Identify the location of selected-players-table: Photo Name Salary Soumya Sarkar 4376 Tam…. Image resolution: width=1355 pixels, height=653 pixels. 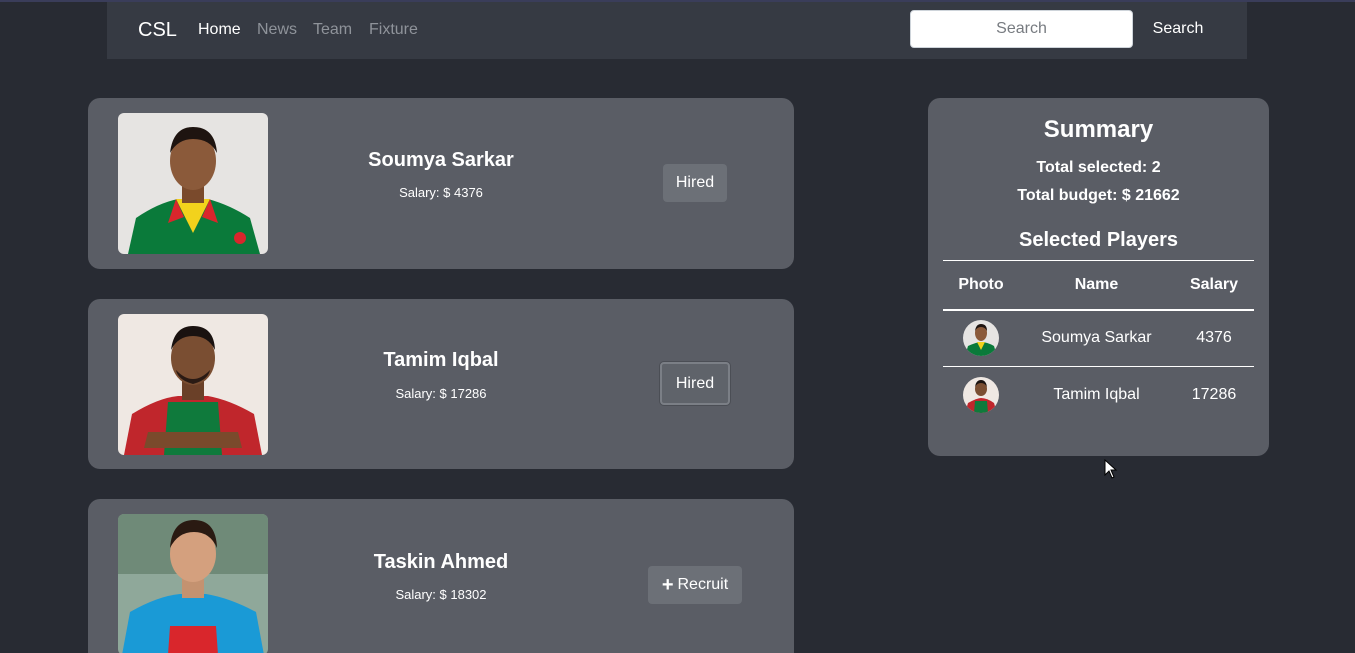
(1098, 342).